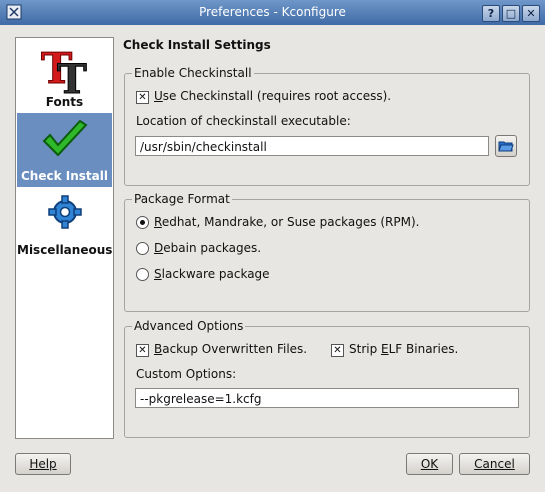 This screenshot has width=545, height=492. I want to click on sidebar-item-fonts: T T Fonts, so click(64, 76).